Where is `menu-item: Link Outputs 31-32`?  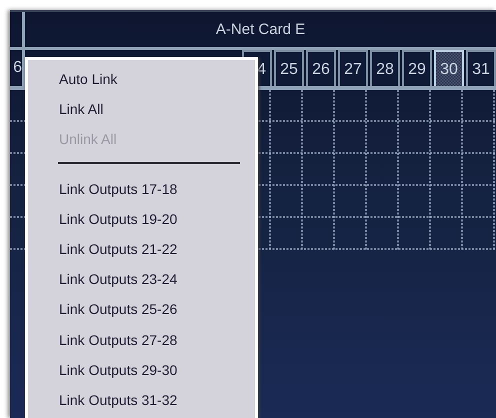 menu-item: Link Outputs 31-32 is located at coordinates (141, 400).